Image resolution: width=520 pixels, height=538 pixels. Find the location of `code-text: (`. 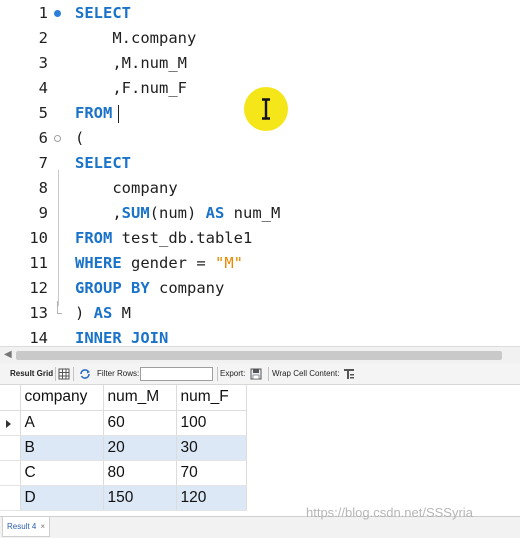

code-text: ( is located at coordinates (79, 138).